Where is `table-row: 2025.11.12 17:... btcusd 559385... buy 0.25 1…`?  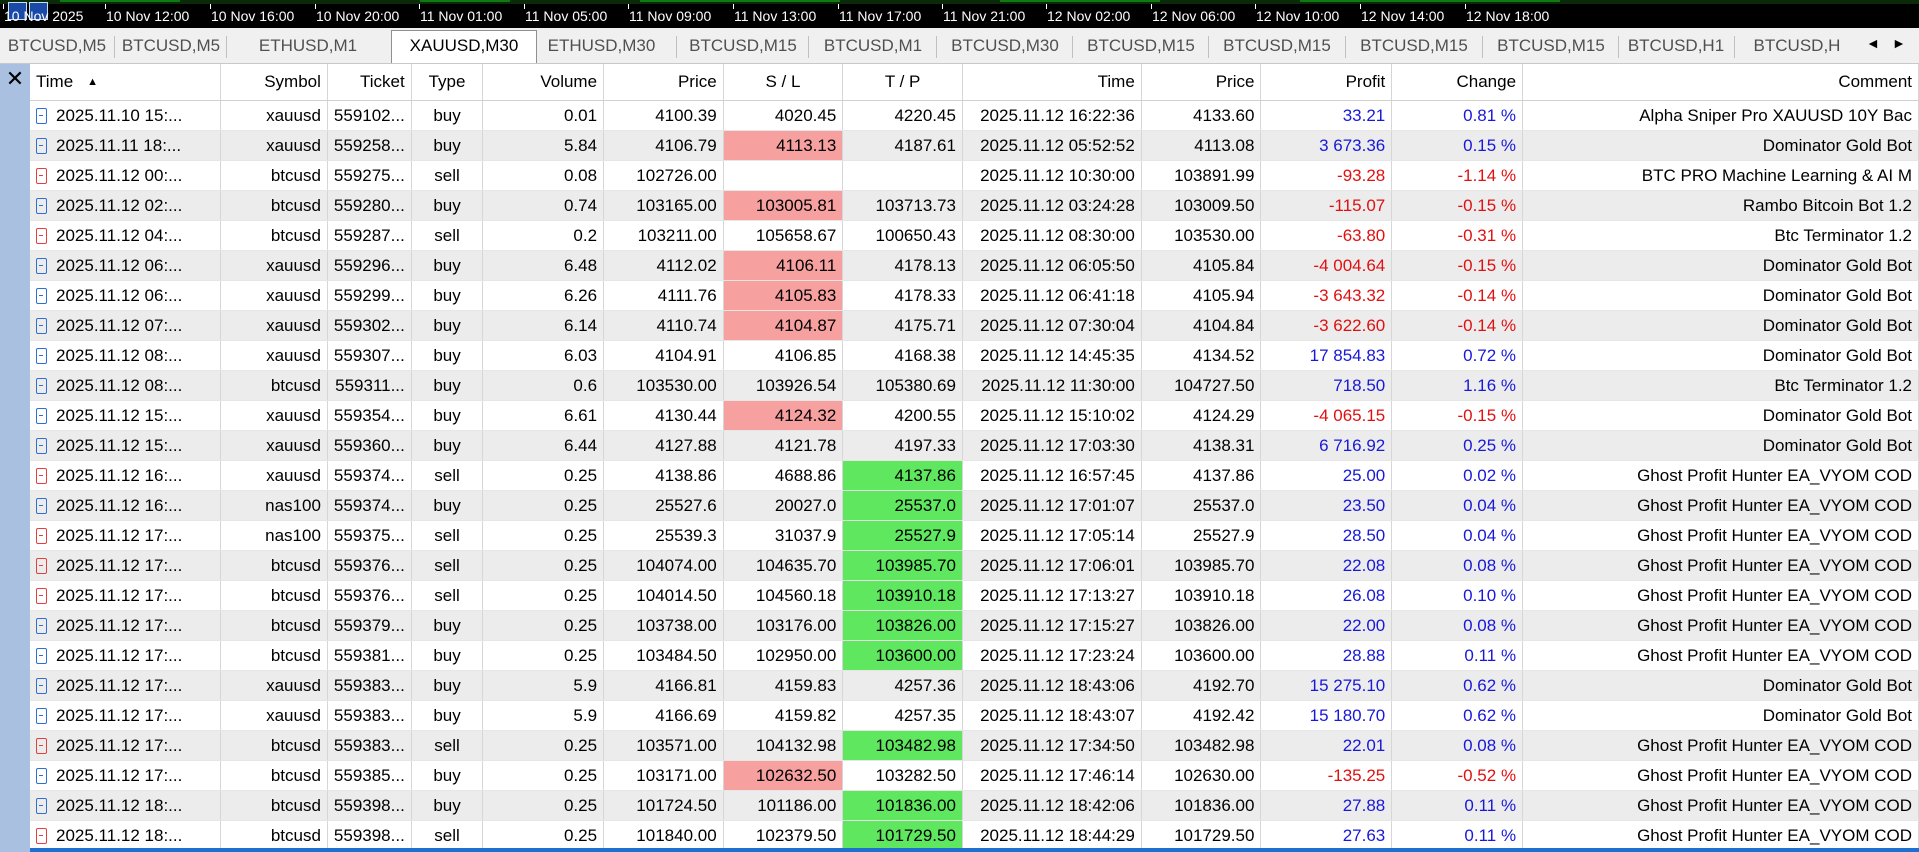
table-row: 2025.11.12 17:... btcusd 559385... buy 0.25 1… is located at coordinates (974, 775).